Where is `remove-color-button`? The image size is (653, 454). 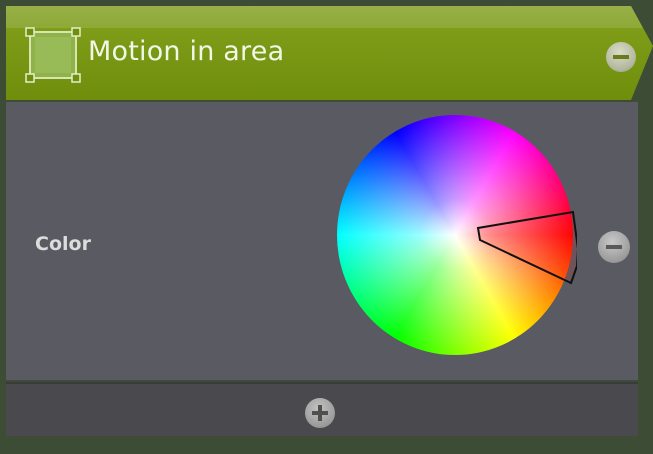 remove-color-button is located at coordinates (614, 247).